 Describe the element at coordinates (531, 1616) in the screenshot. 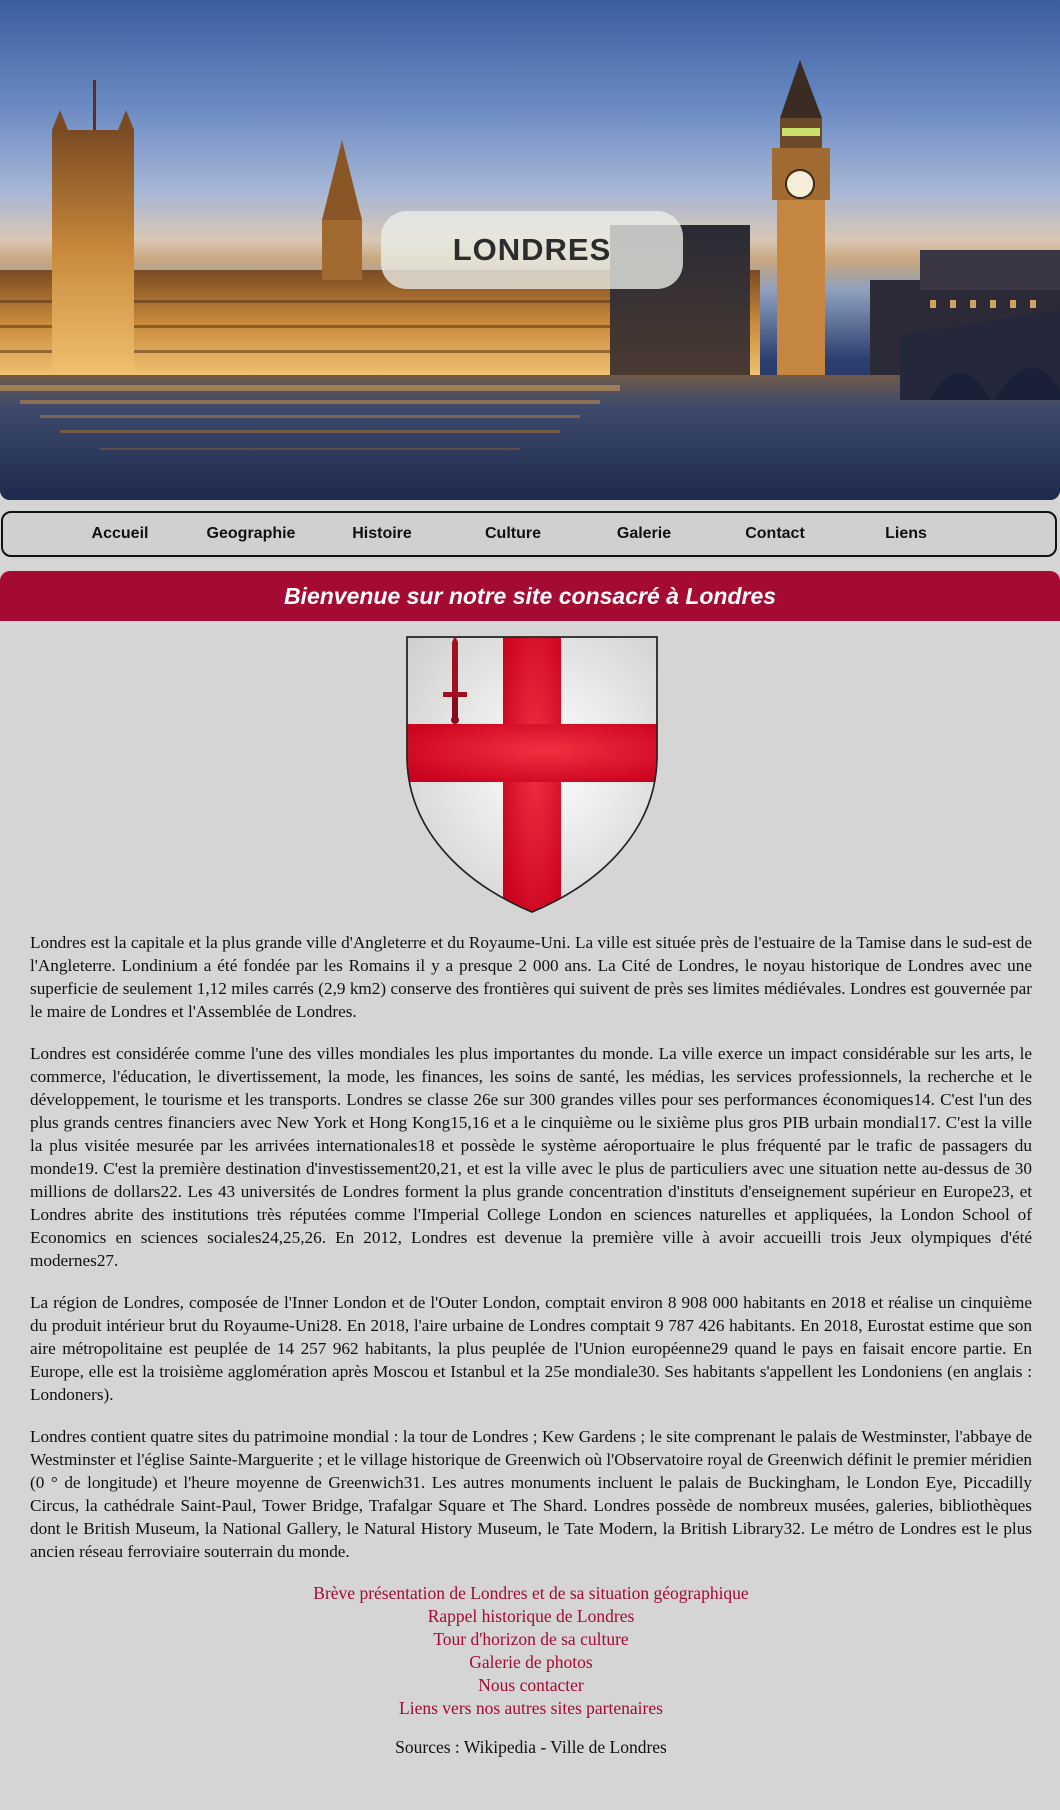

I see `link-histoire: Rappel historique de Londres` at that location.